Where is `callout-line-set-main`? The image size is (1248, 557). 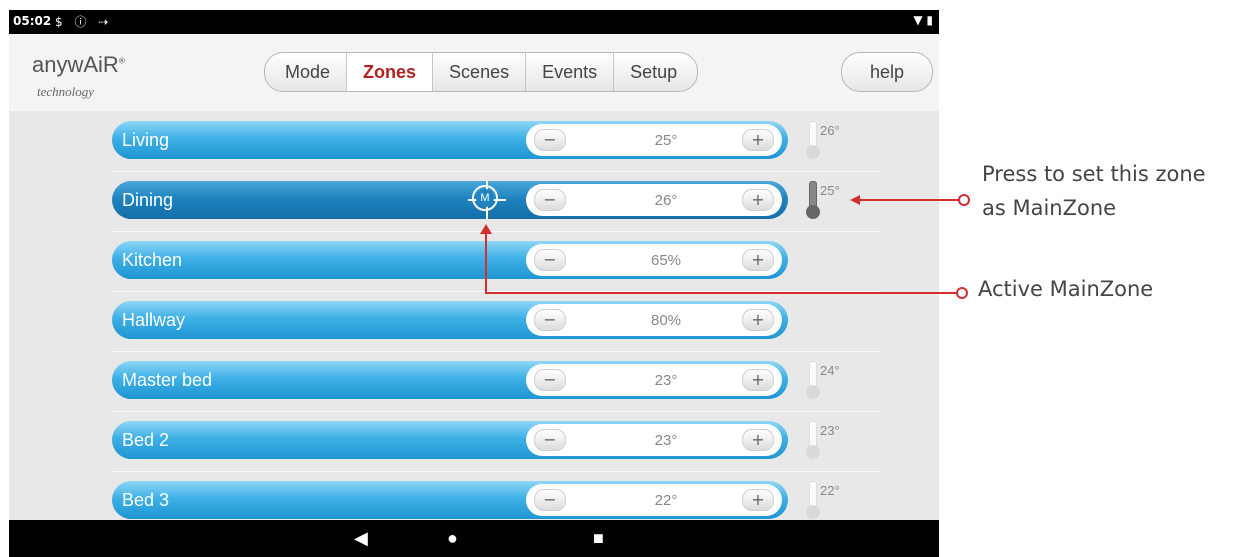
callout-line-set-main is located at coordinates (910, 200).